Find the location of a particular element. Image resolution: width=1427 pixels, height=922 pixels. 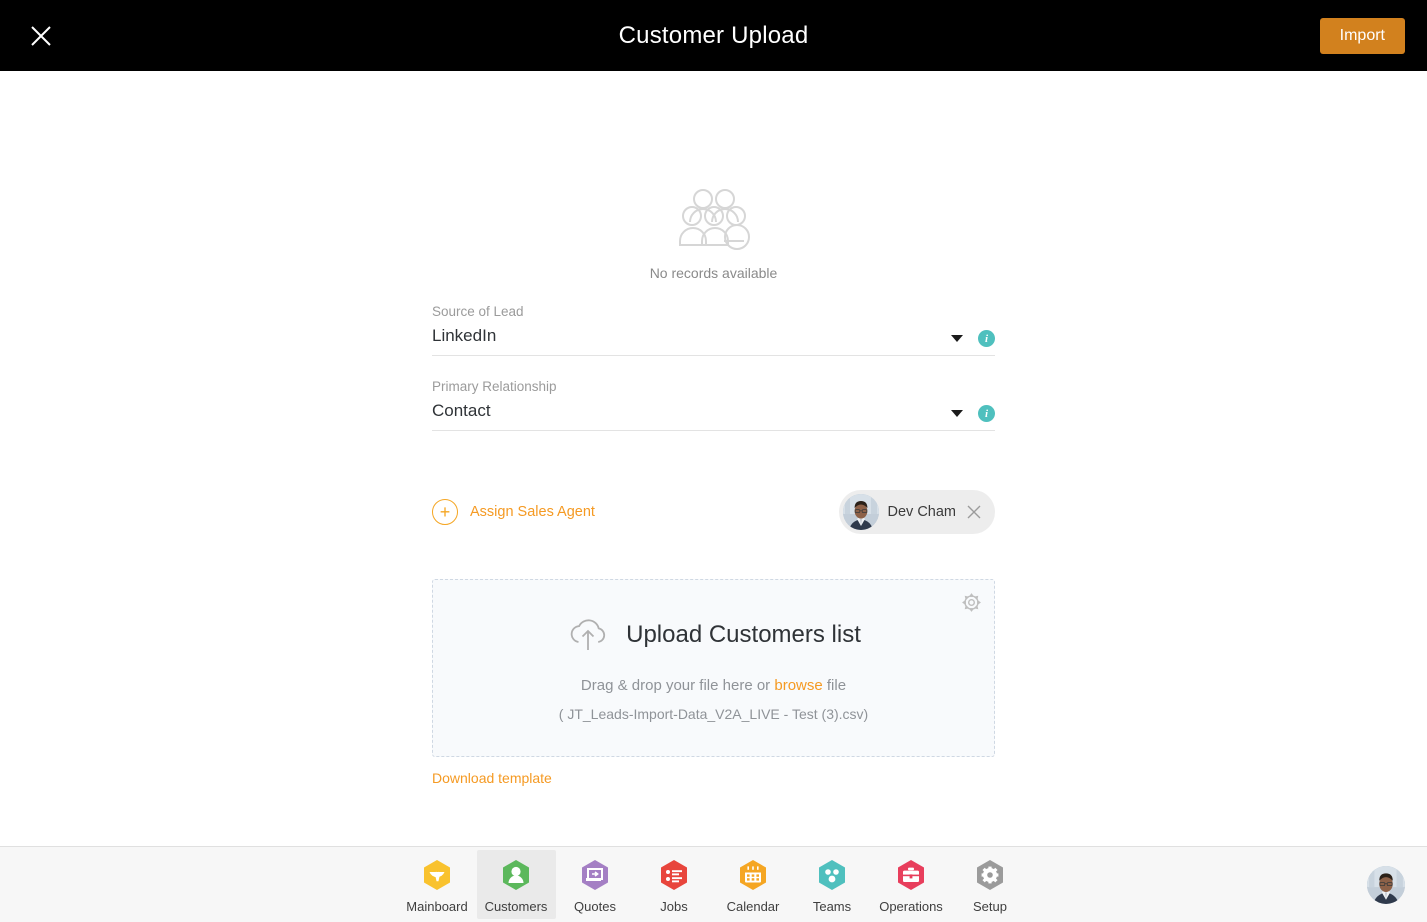

assign-sales-agent-button: + Assign Sales Agent is located at coordinates (513, 512).